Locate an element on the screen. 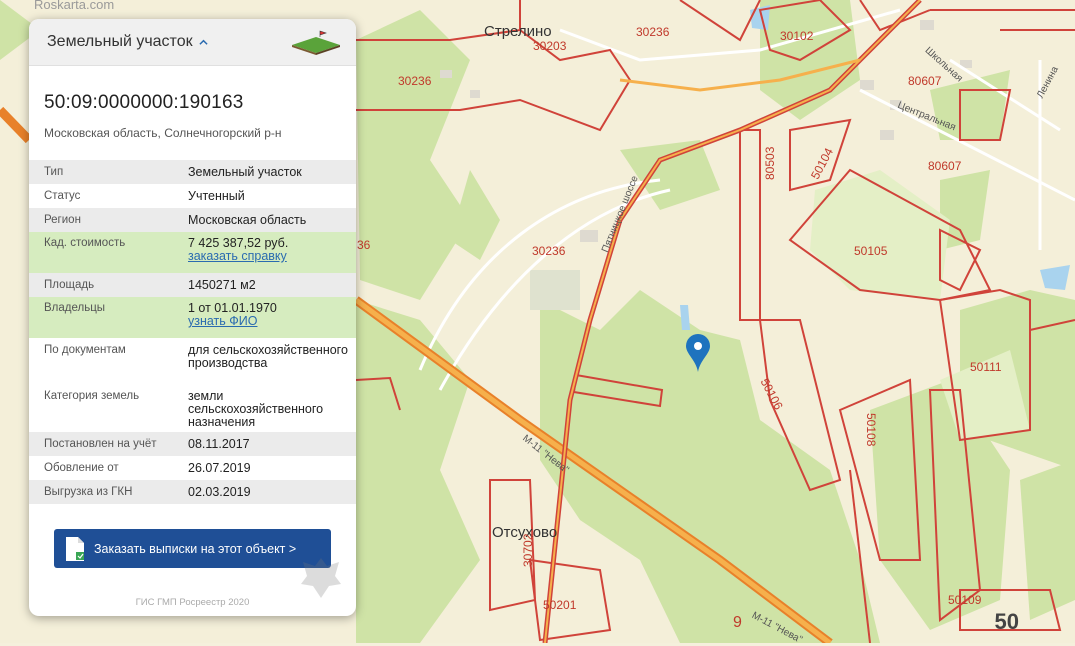 The height and width of the screenshot is (646, 1075). emblem-icon is located at coordinates (321, 578).